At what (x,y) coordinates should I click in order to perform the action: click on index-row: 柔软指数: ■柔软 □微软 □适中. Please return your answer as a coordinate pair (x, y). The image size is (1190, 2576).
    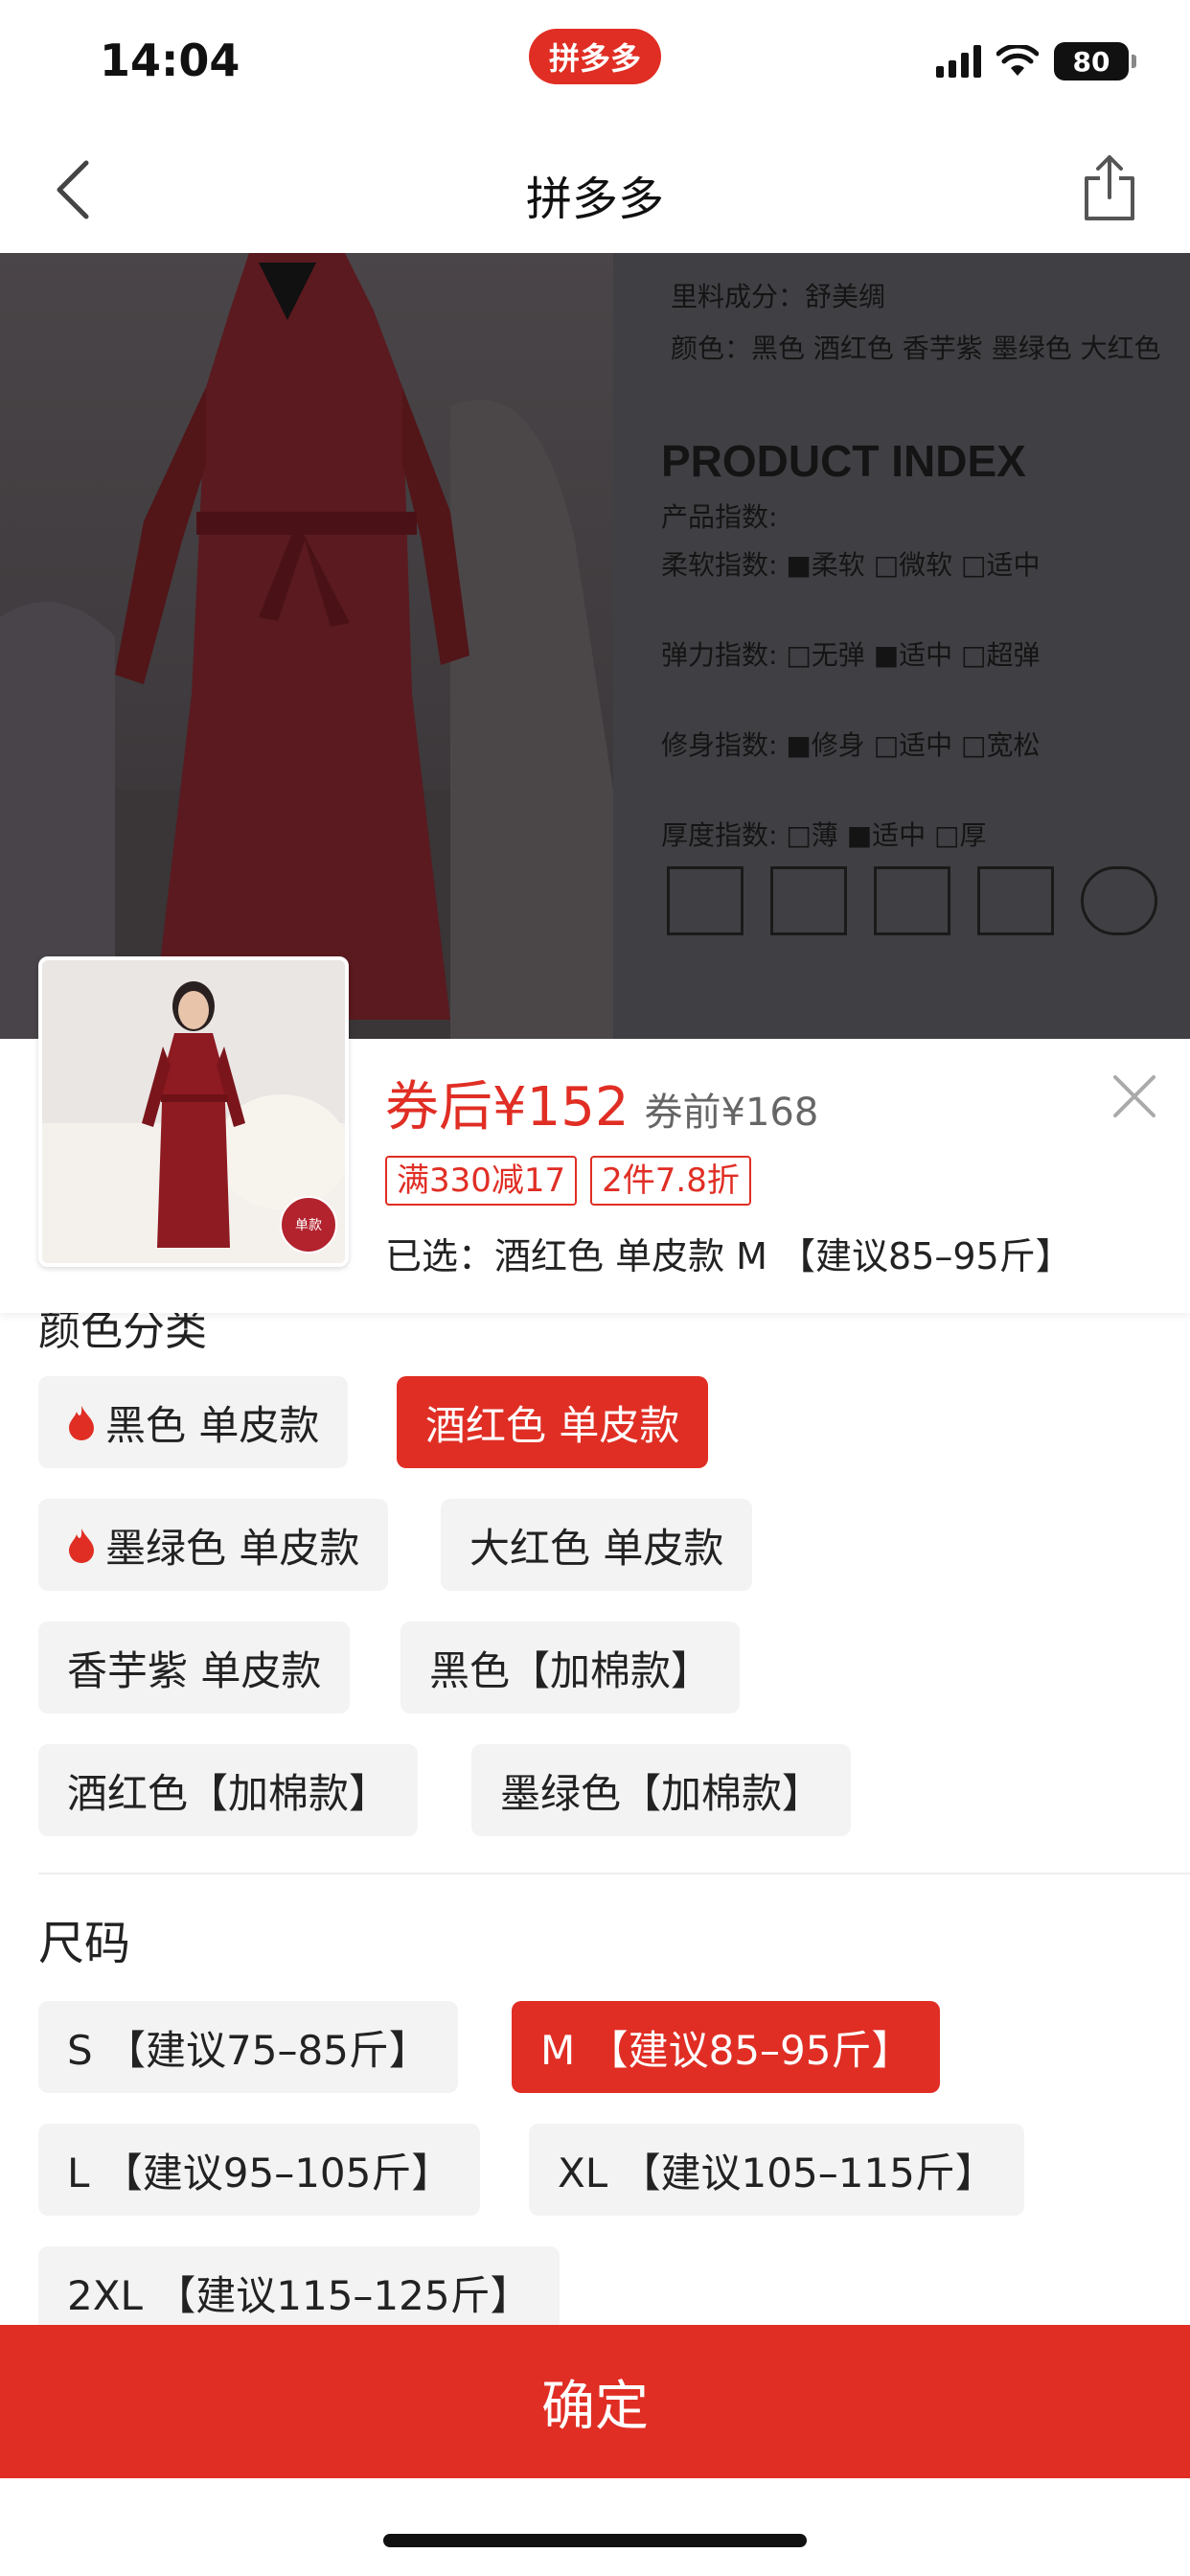
    Looking at the image, I should click on (851, 565).